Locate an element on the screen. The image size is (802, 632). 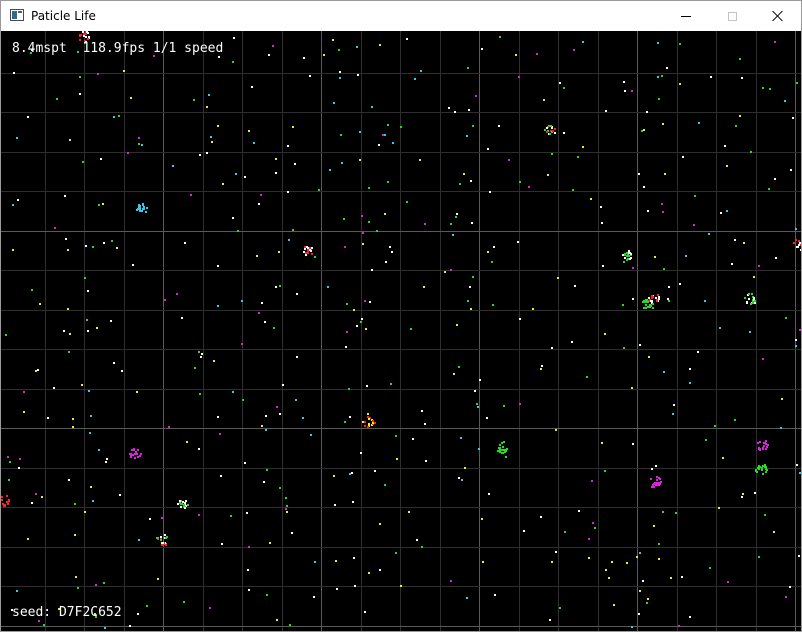
performance-stats: 8.4mspt 118.9fps 1/1 speed is located at coordinates (118, 48).